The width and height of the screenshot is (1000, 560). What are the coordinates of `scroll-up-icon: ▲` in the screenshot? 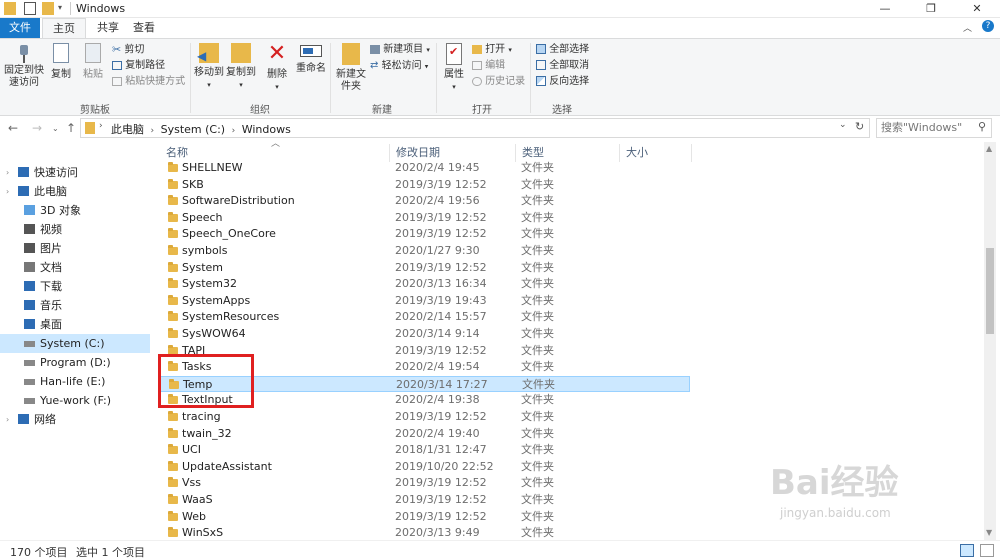 It's located at (989, 148).